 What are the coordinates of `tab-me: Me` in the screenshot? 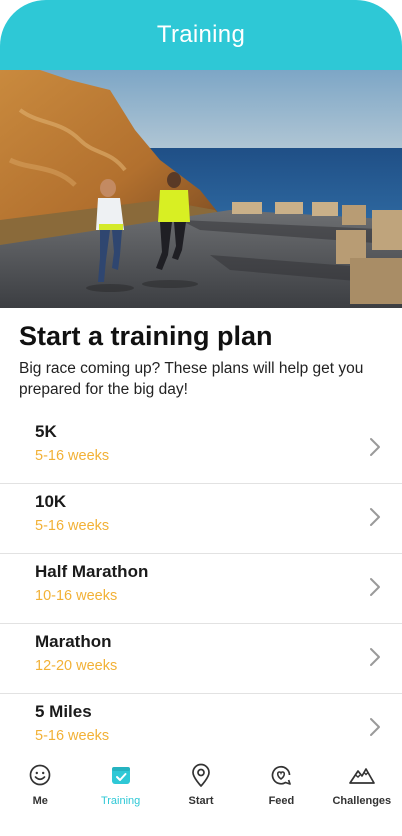 It's located at (40, 782).